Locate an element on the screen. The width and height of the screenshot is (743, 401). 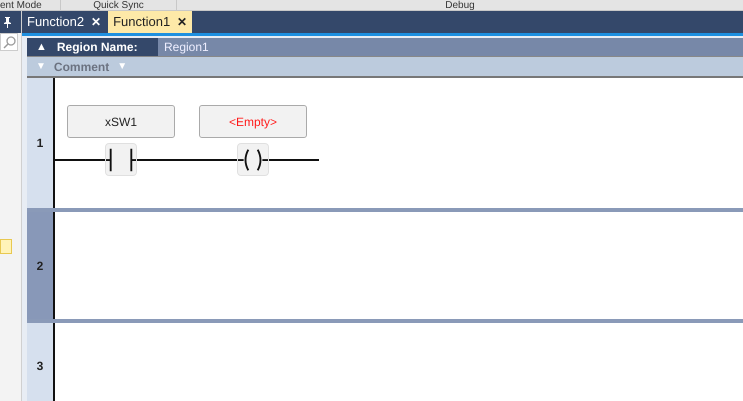
rung-number: 3 is located at coordinates (41, 362).